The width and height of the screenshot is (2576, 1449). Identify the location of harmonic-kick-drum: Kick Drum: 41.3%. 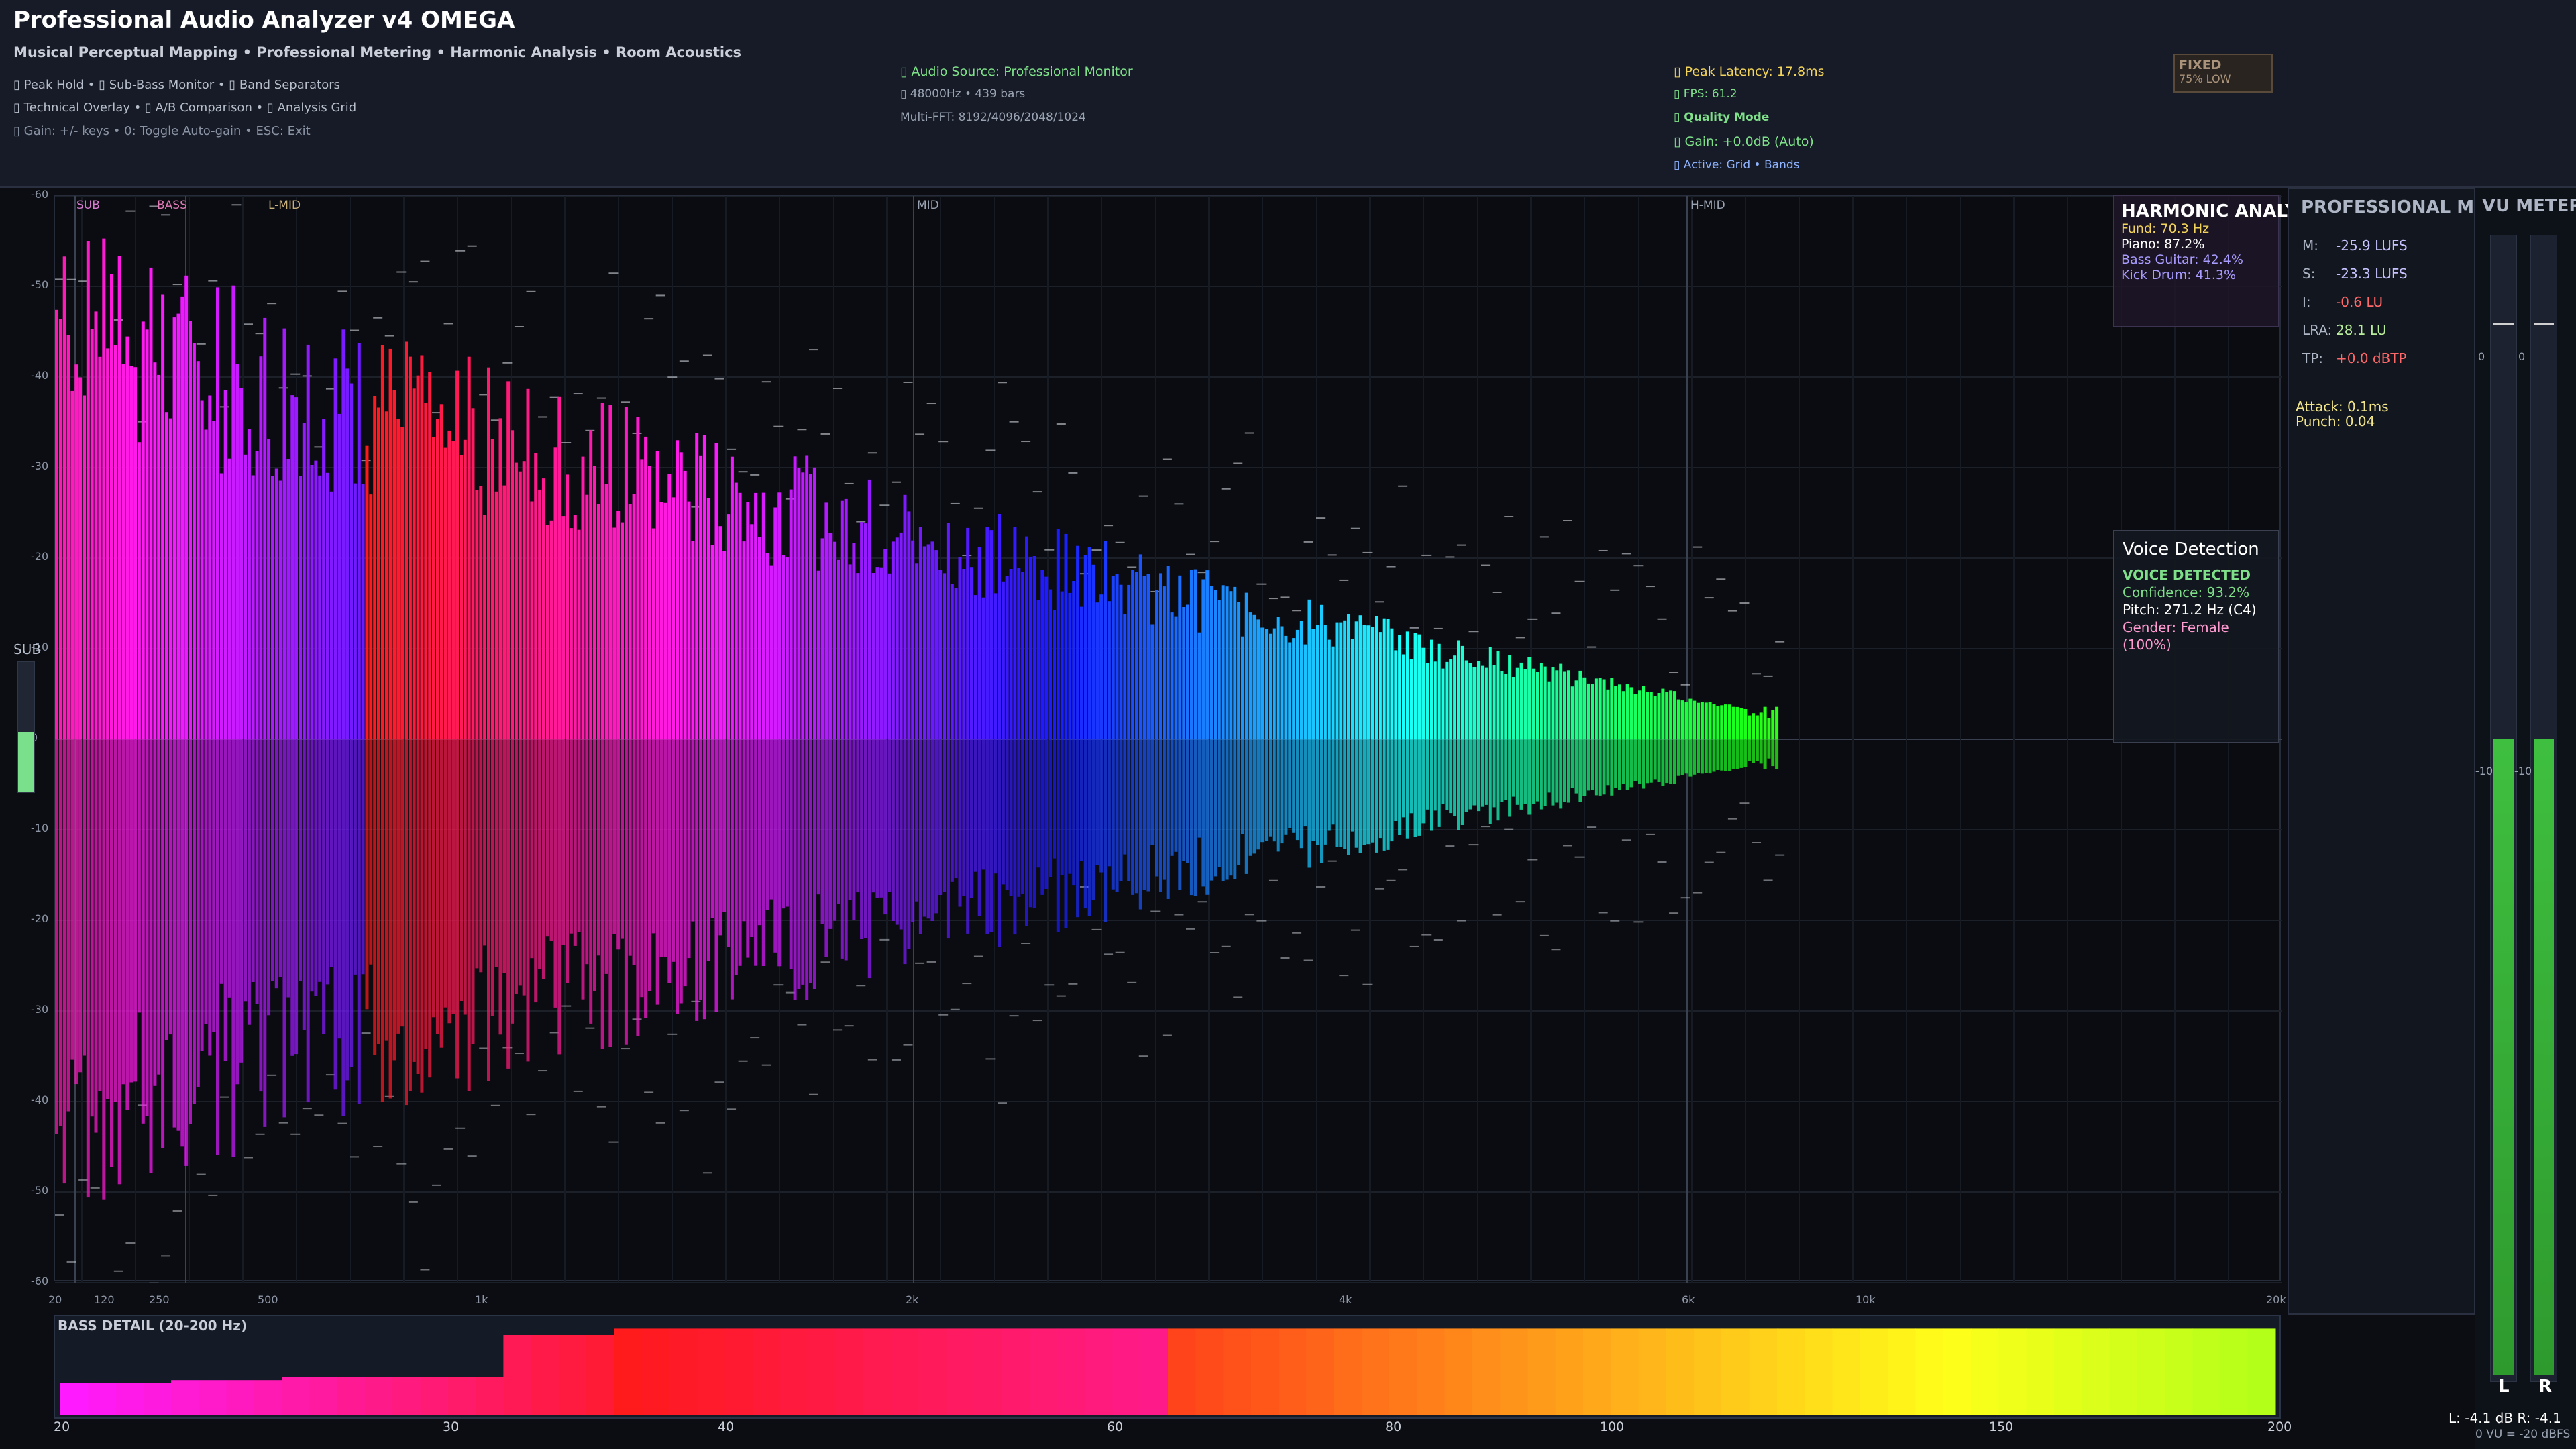
(2179, 275).